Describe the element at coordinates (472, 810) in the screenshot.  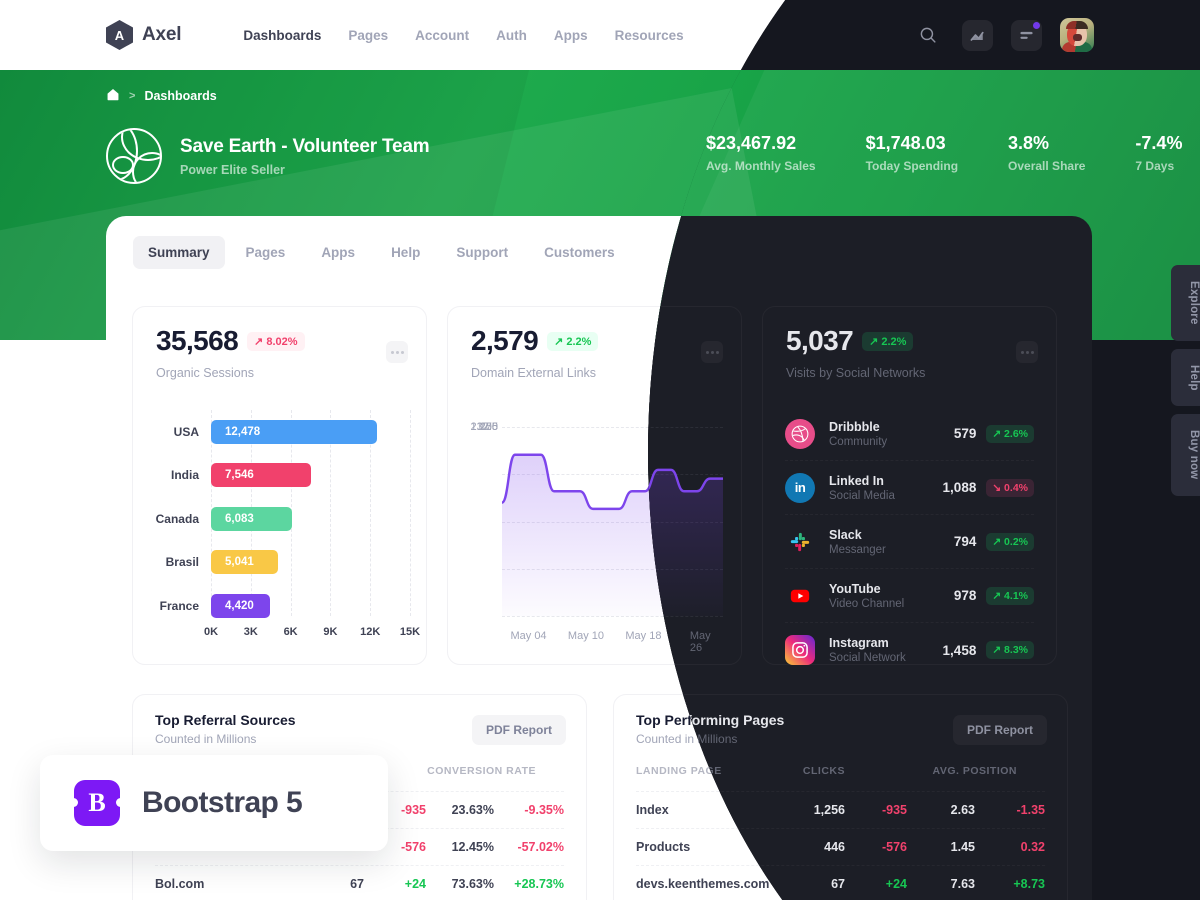
I see `cell-rate: 23.63%` at that location.